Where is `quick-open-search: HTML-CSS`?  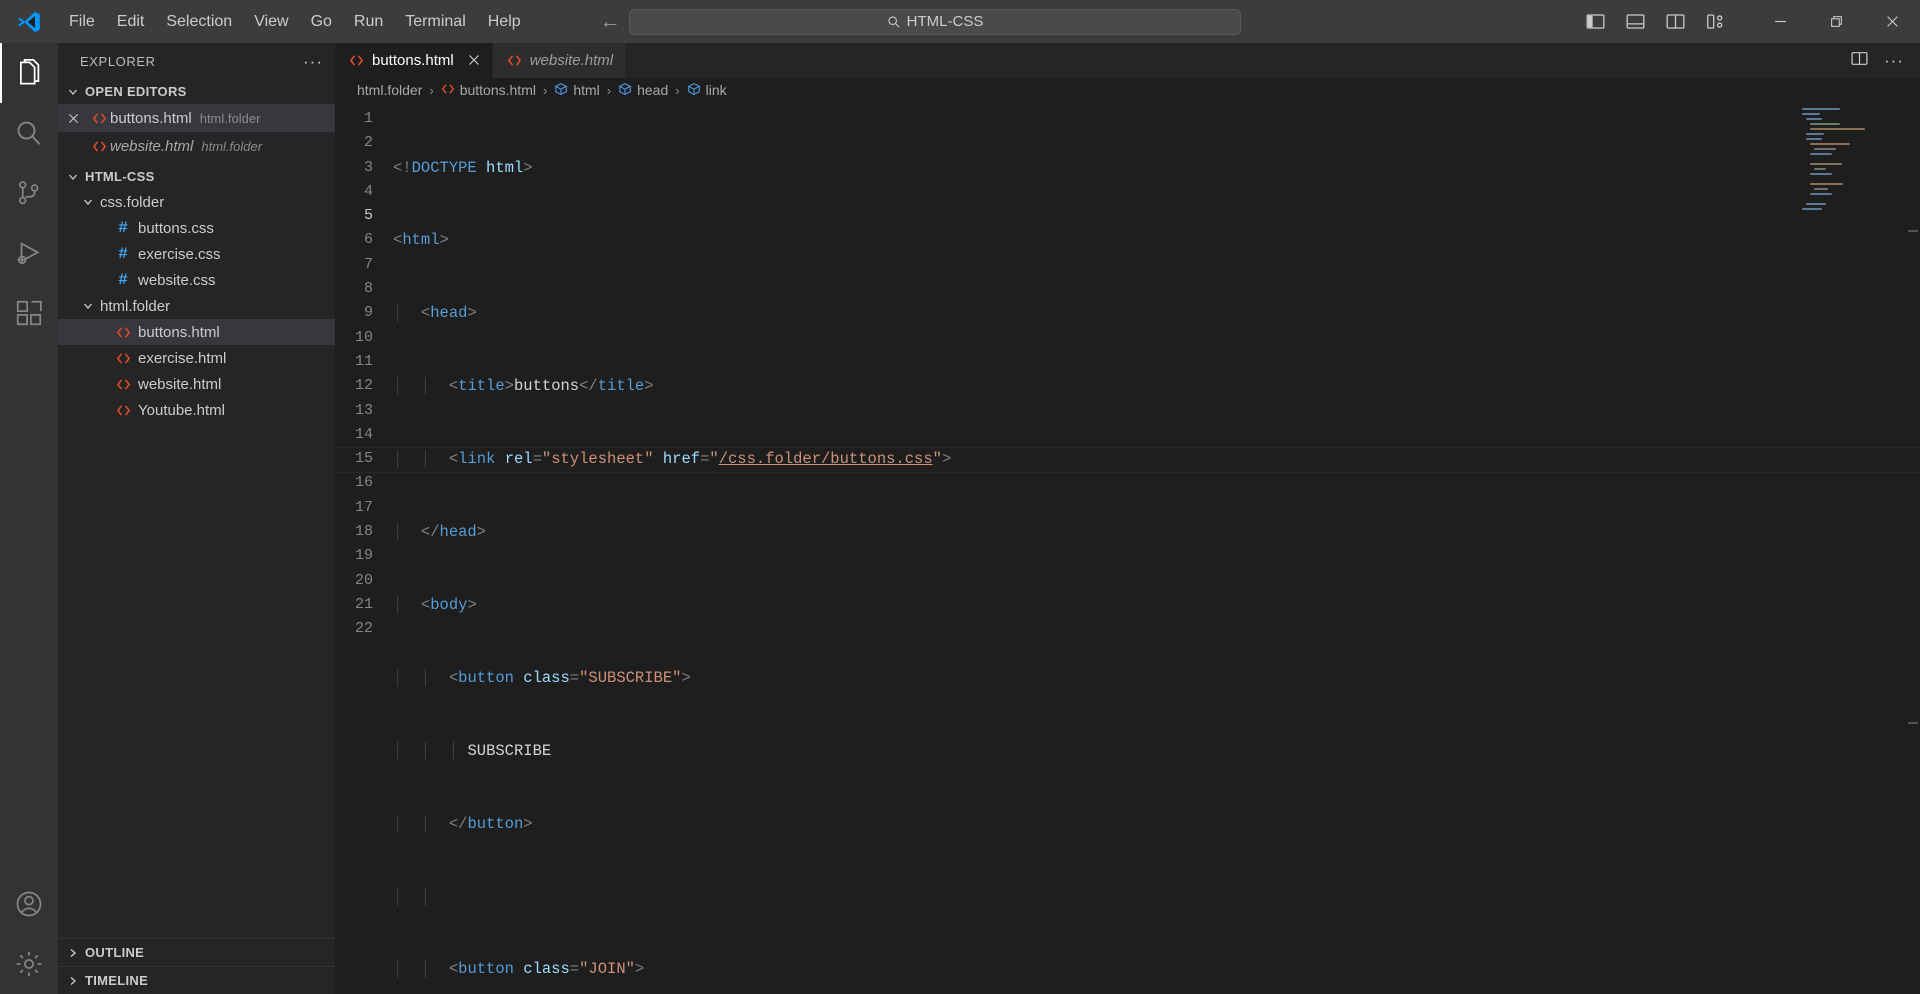
quick-open-search: HTML-CSS is located at coordinates (935, 21).